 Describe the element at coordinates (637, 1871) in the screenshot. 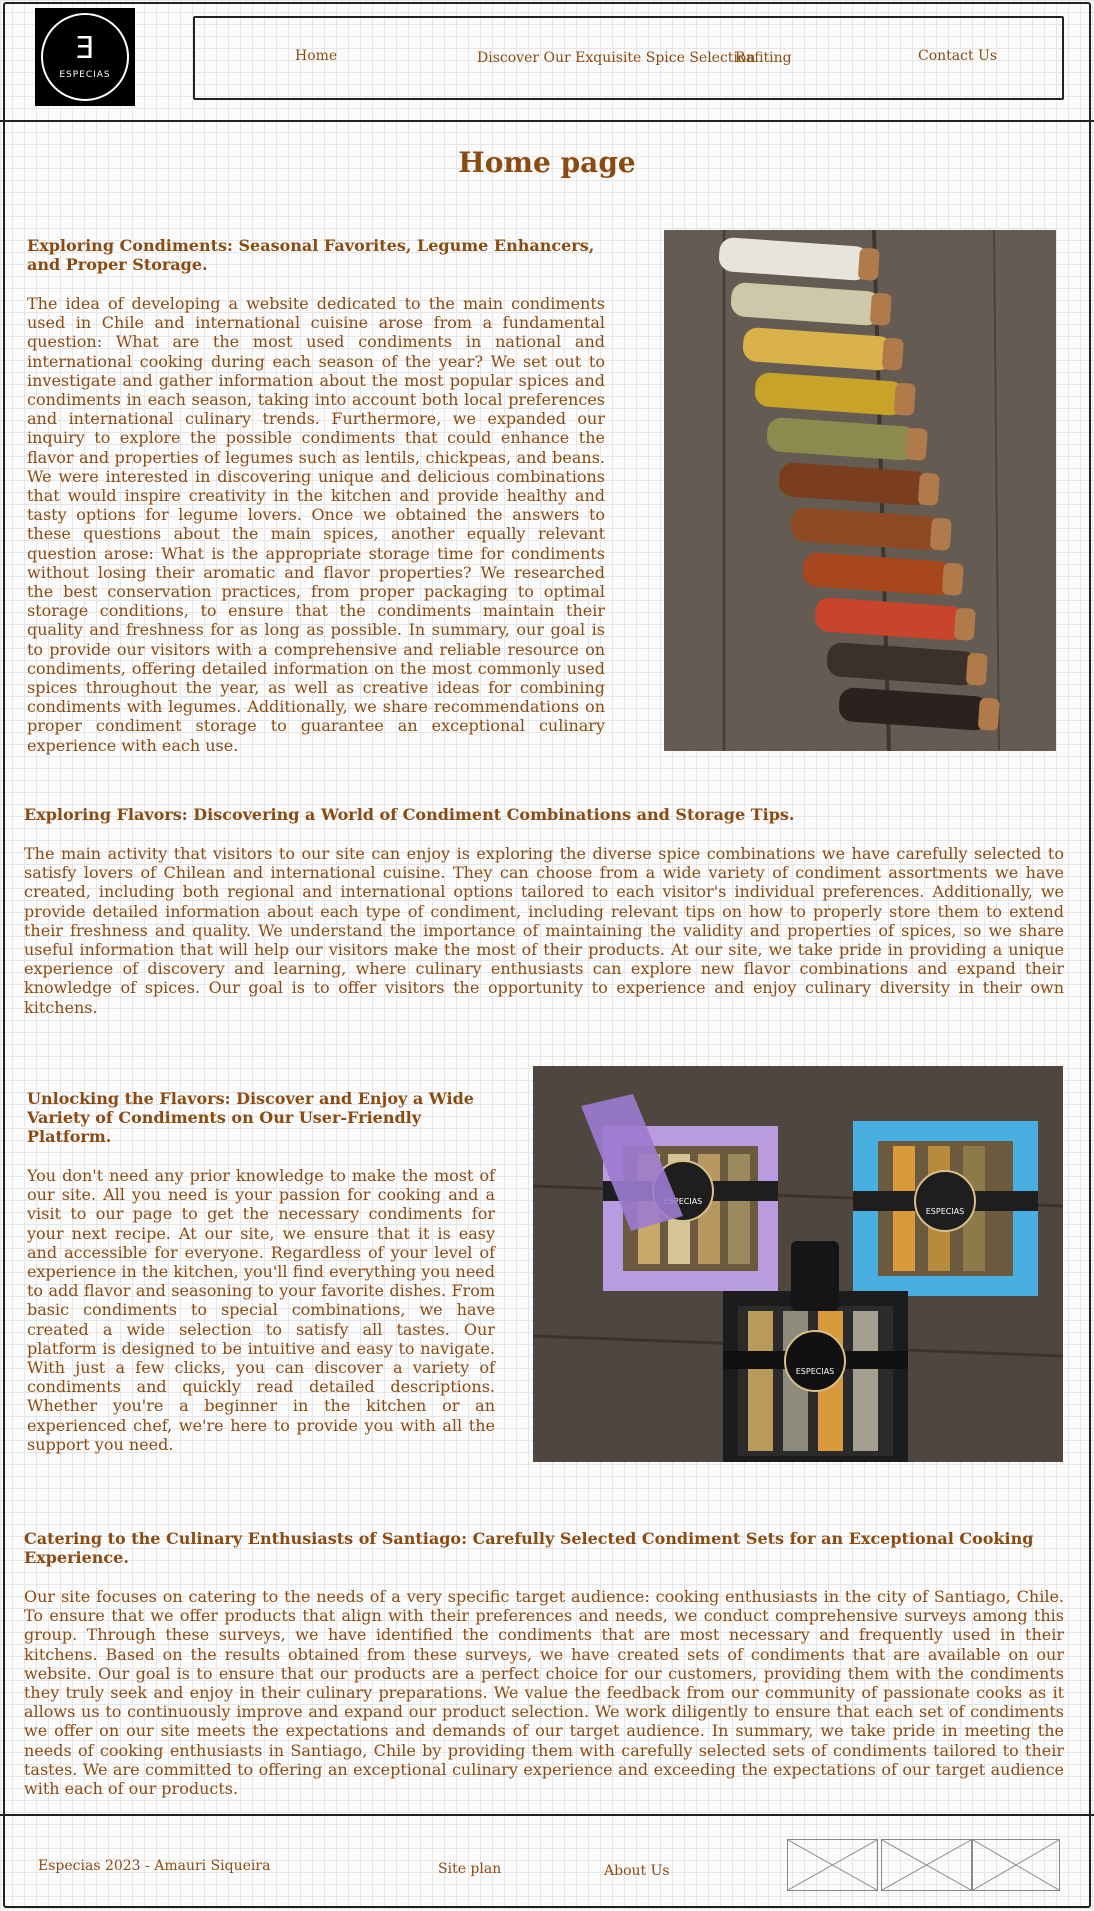

I see `footer-about-link: About Us` at that location.